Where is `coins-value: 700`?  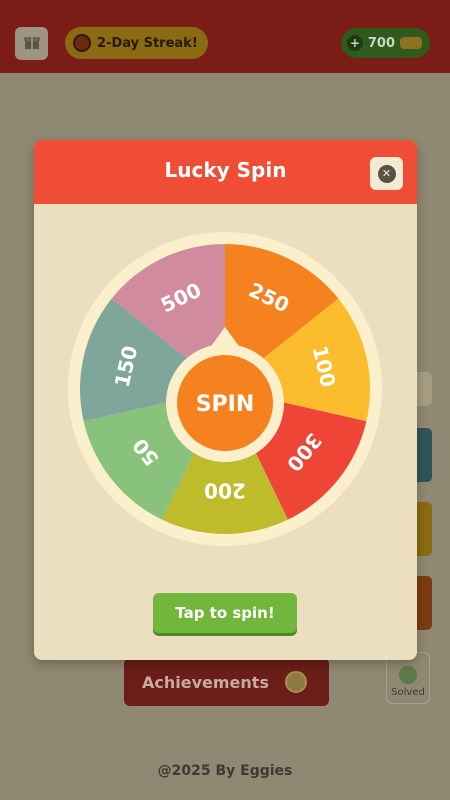
coins-value: 700 is located at coordinates (381, 43).